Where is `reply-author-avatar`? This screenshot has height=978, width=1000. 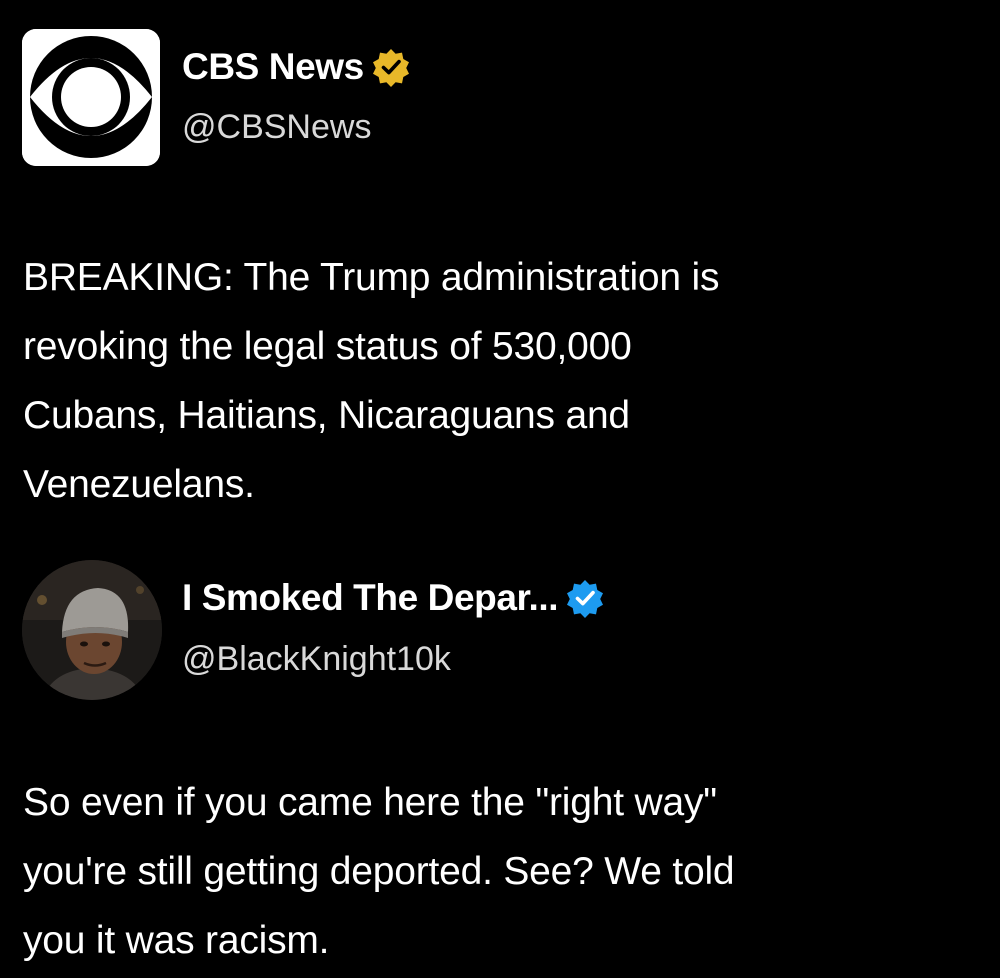 reply-author-avatar is located at coordinates (92, 630).